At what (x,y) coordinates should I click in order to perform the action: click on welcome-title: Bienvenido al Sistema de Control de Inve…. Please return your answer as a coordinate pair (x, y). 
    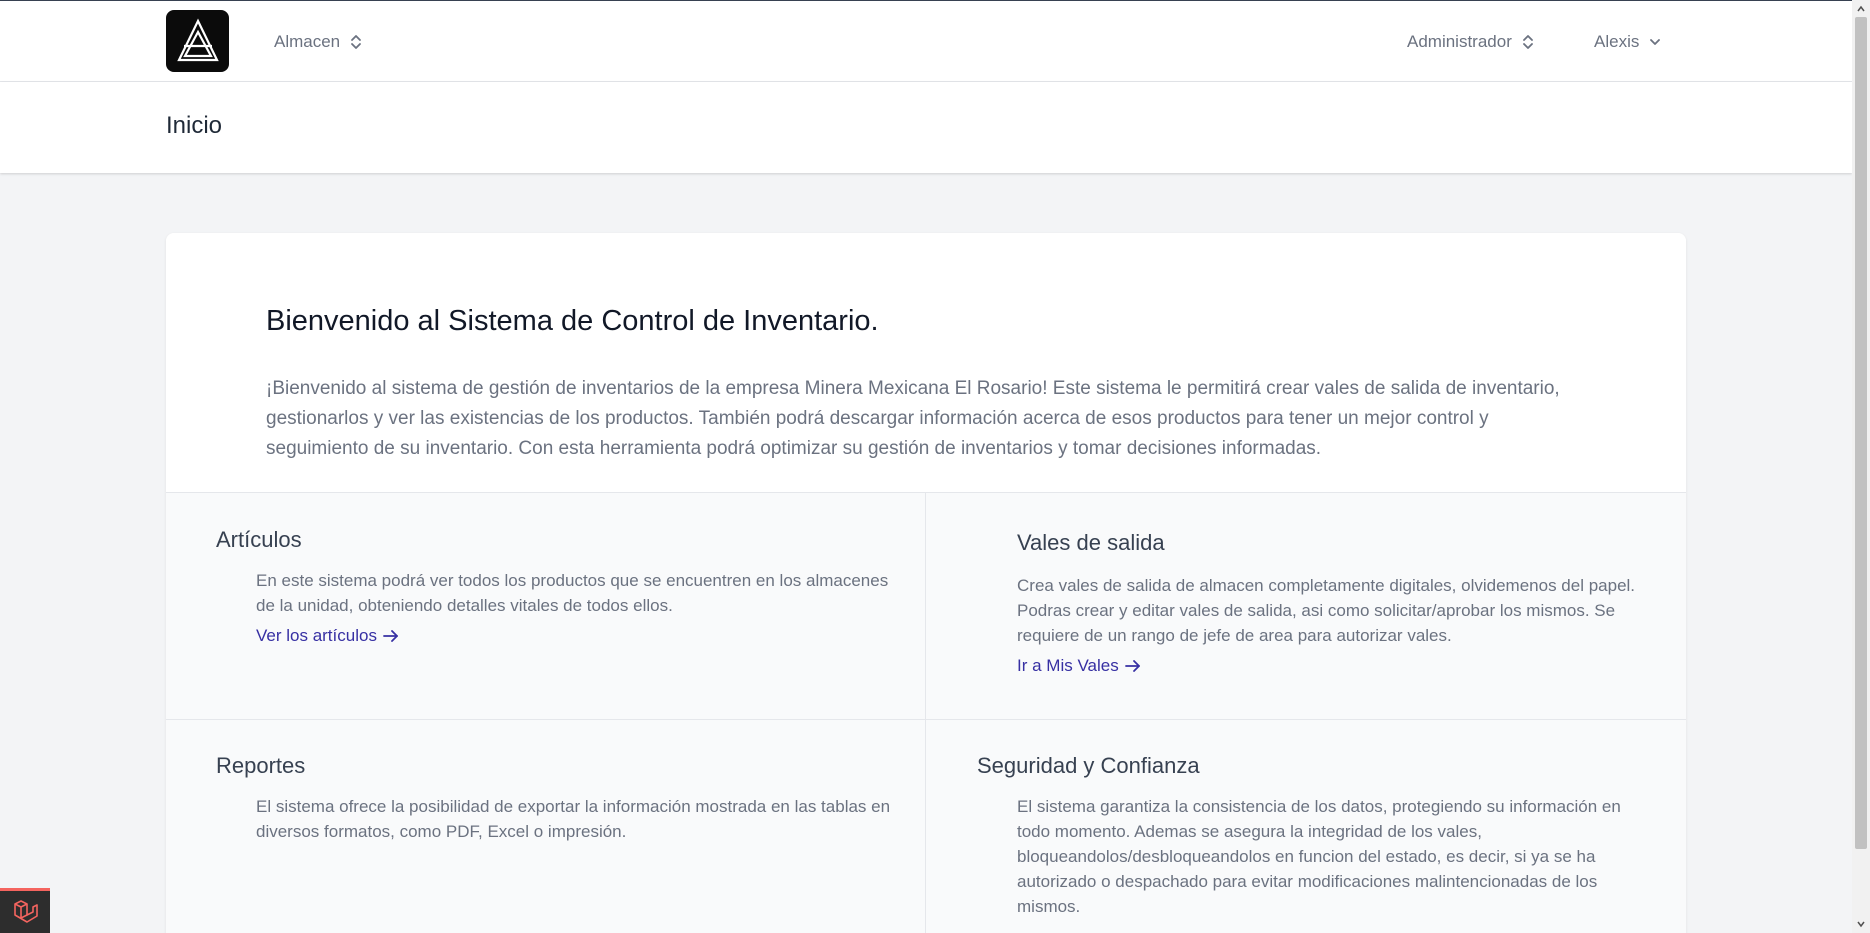
    Looking at the image, I should click on (572, 321).